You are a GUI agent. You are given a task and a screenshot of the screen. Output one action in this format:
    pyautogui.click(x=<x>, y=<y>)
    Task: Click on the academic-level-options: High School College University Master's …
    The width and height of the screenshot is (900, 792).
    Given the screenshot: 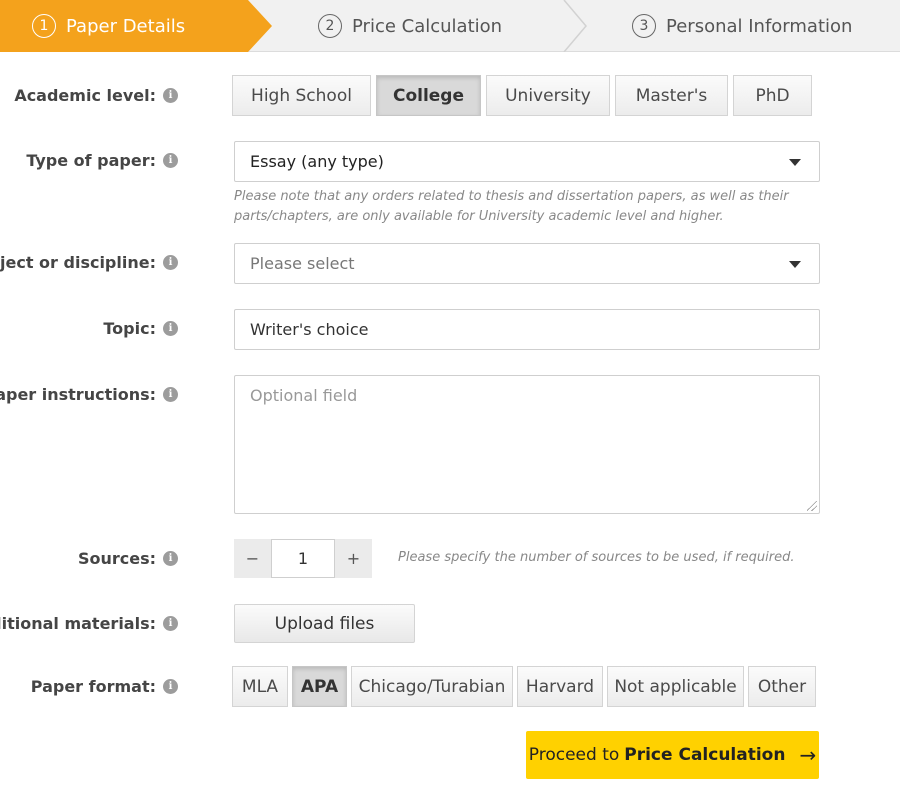 What is the action you would take?
    pyautogui.click(x=524, y=95)
    